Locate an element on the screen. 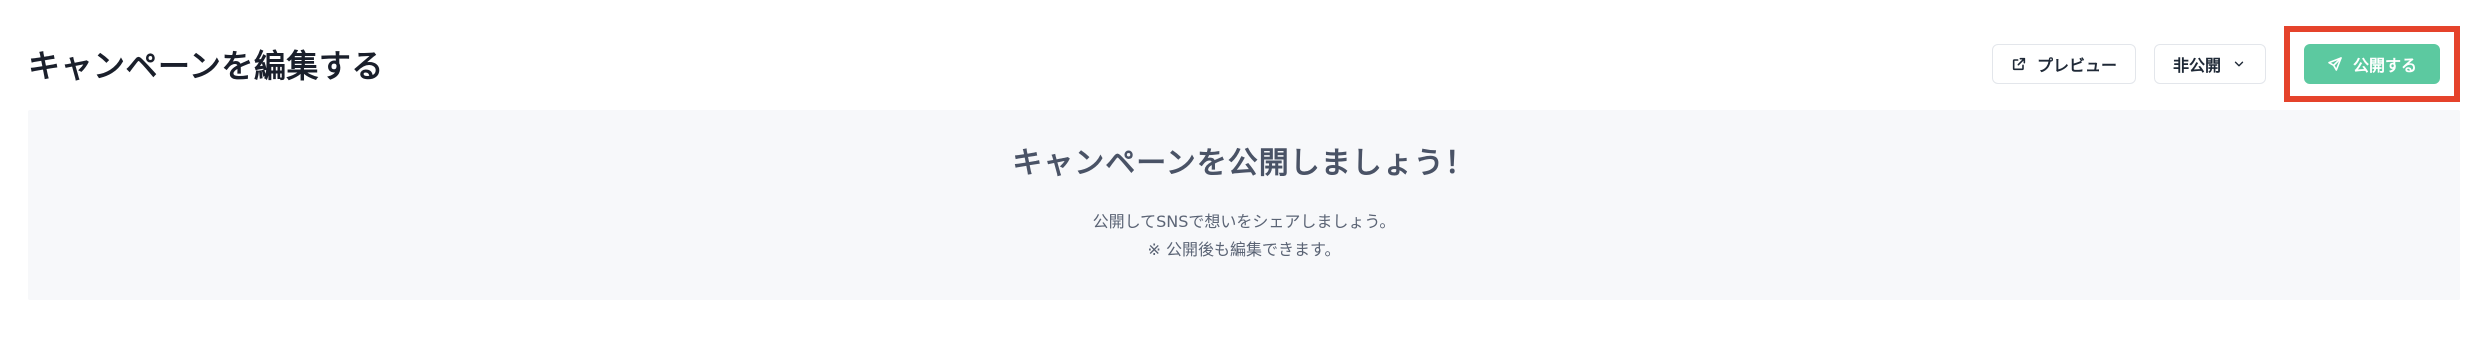 This screenshot has height=350, width=2488. chevron-down-icon is located at coordinates (2239, 64).